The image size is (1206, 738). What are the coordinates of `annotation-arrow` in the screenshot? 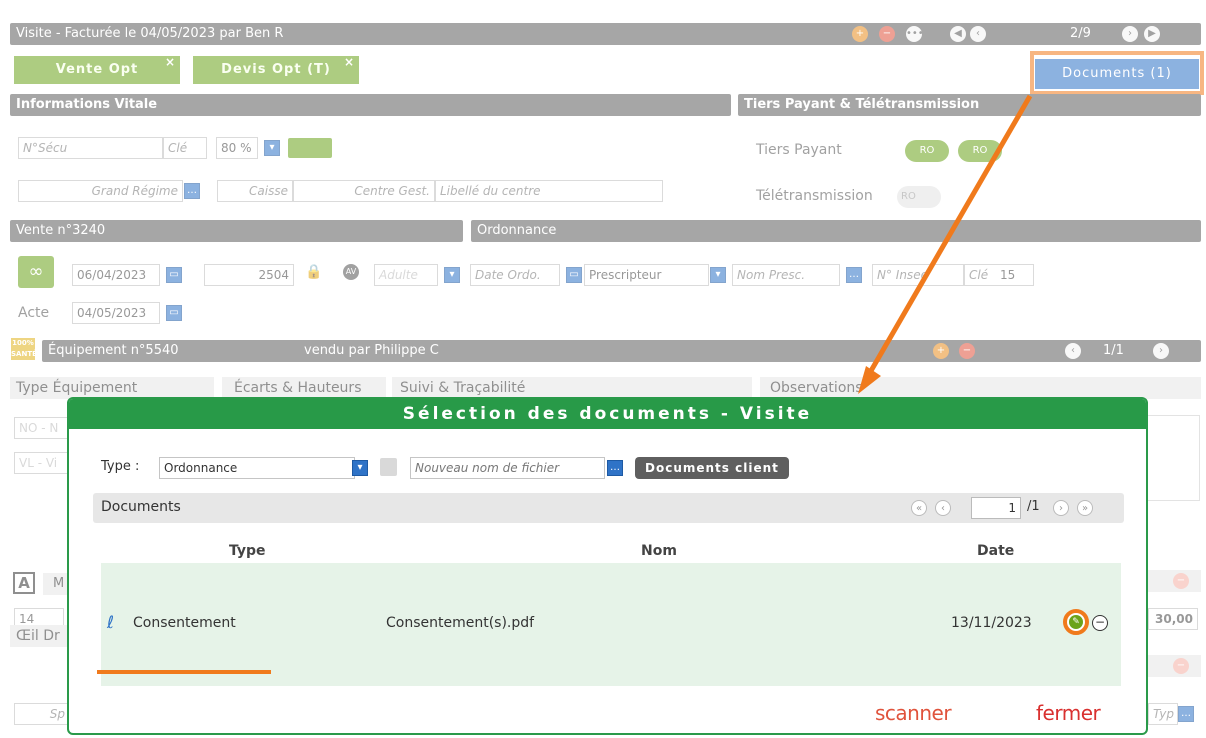 It's located at (945, 244).